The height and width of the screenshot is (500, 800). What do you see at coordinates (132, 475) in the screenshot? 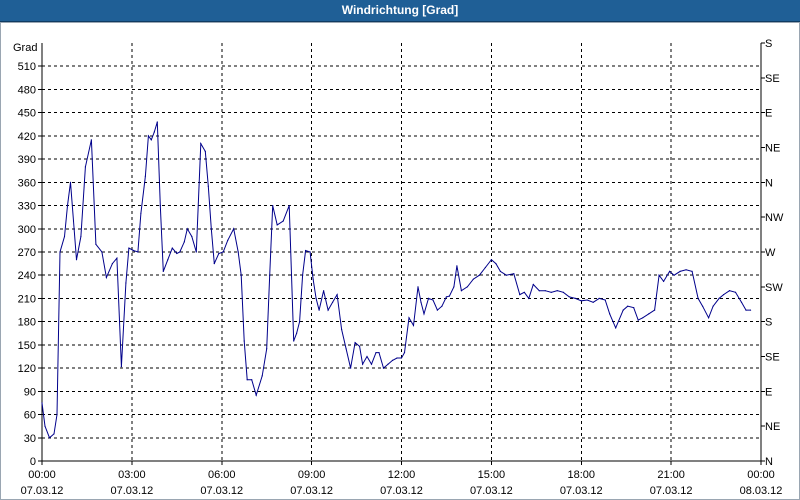
I see `x-tick-label-time: 03:00` at bounding box center [132, 475].